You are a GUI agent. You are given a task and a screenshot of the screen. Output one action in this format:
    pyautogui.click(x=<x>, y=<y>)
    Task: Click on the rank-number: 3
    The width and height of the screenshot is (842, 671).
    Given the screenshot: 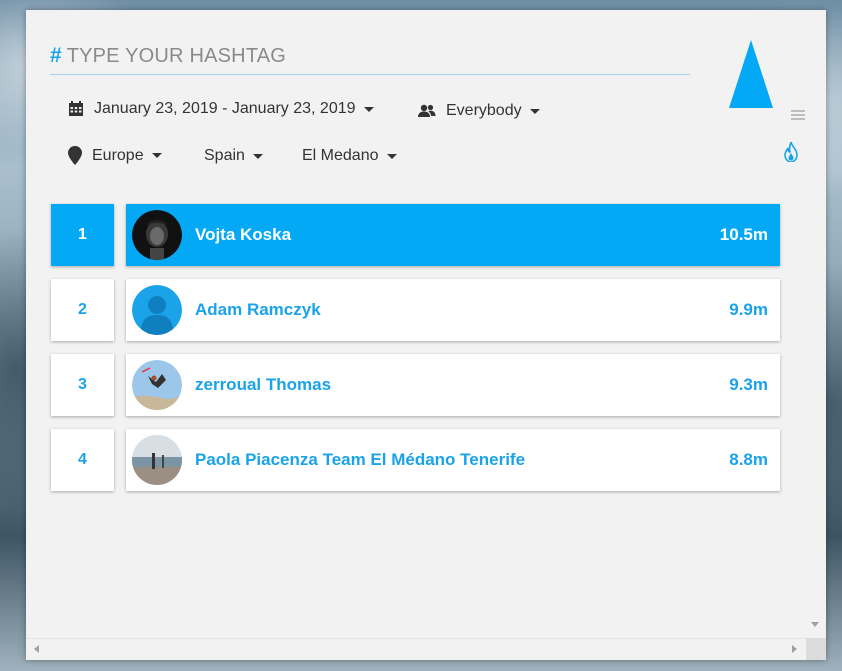 What is the action you would take?
    pyautogui.click(x=82, y=384)
    